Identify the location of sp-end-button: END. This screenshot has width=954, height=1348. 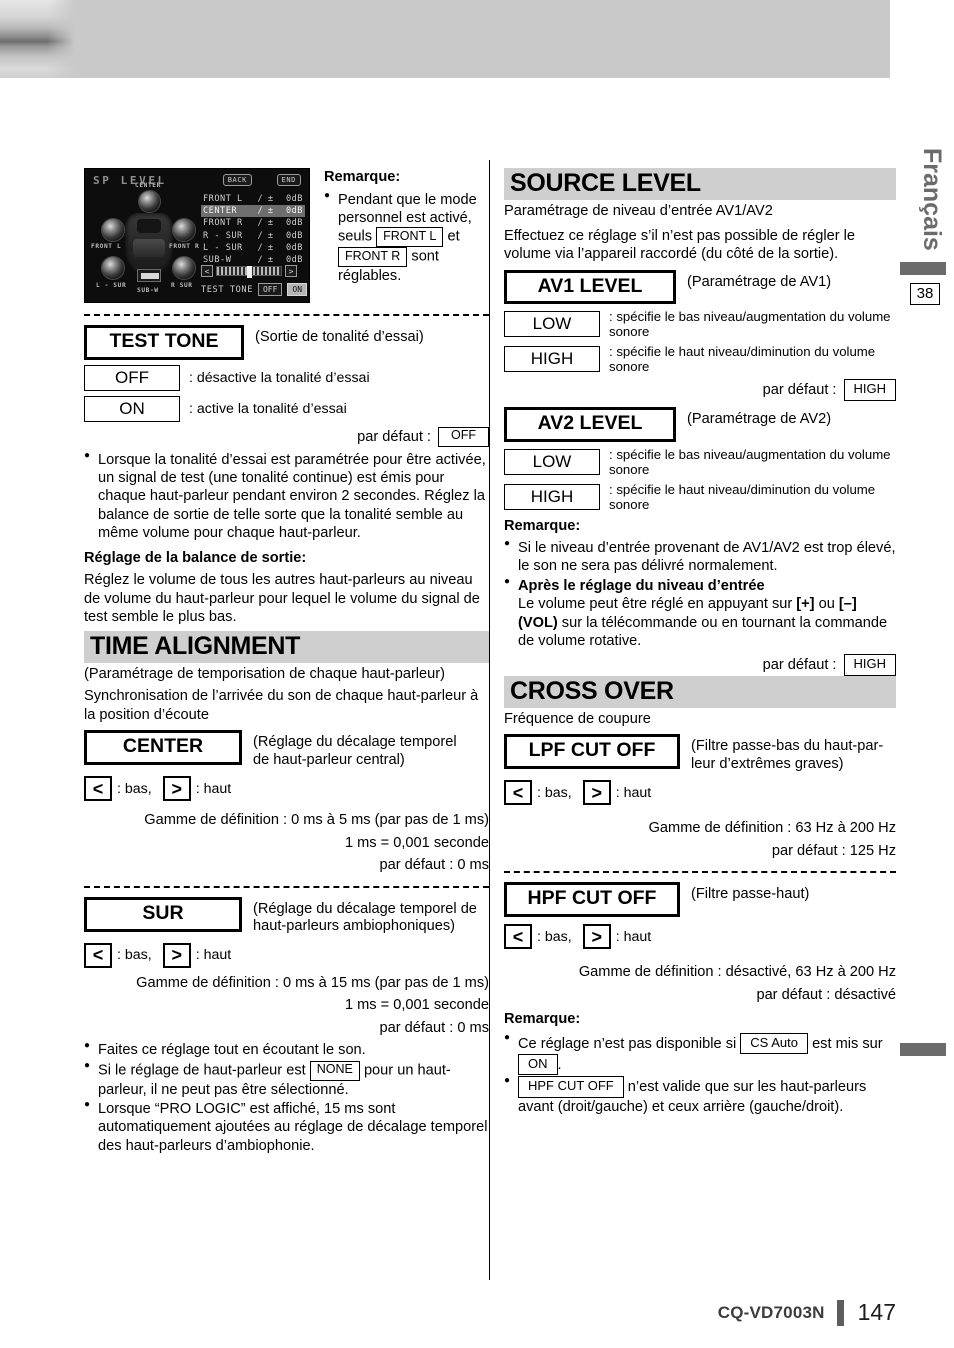
(288, 180).